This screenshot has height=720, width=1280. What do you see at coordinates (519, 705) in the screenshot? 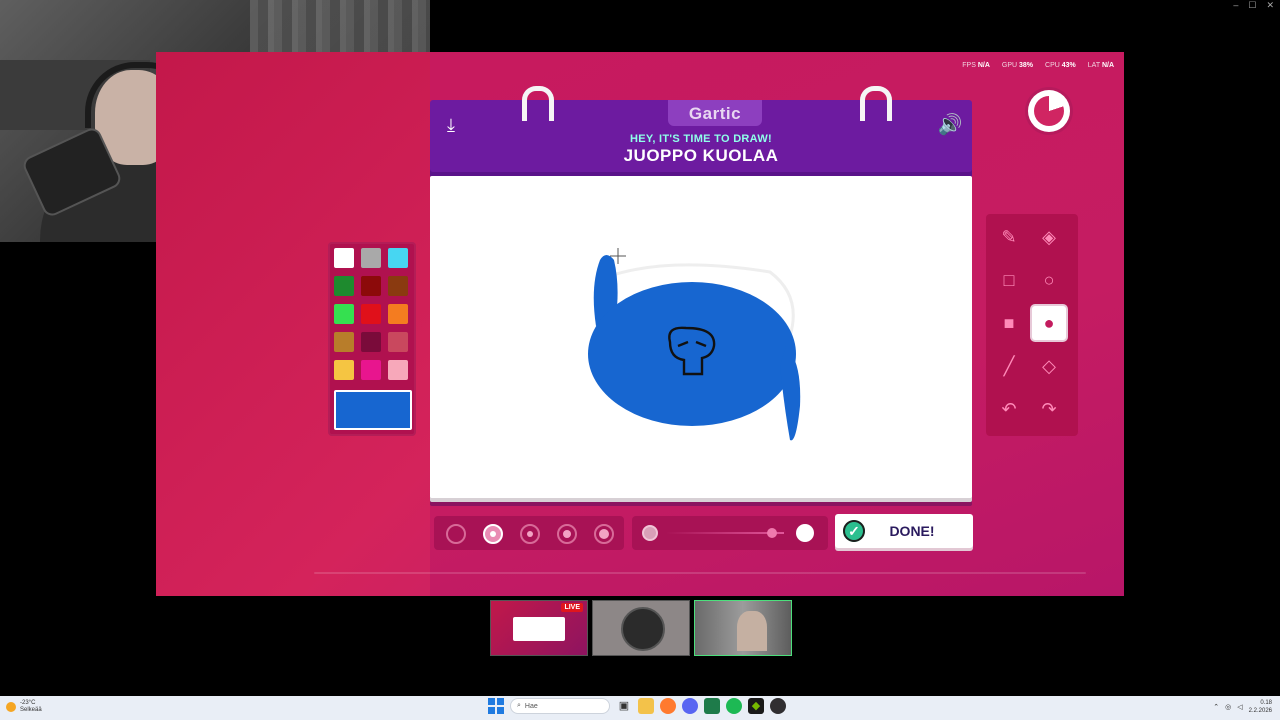
I see `search-icon: ⌕` at bounding box center [519, 705].